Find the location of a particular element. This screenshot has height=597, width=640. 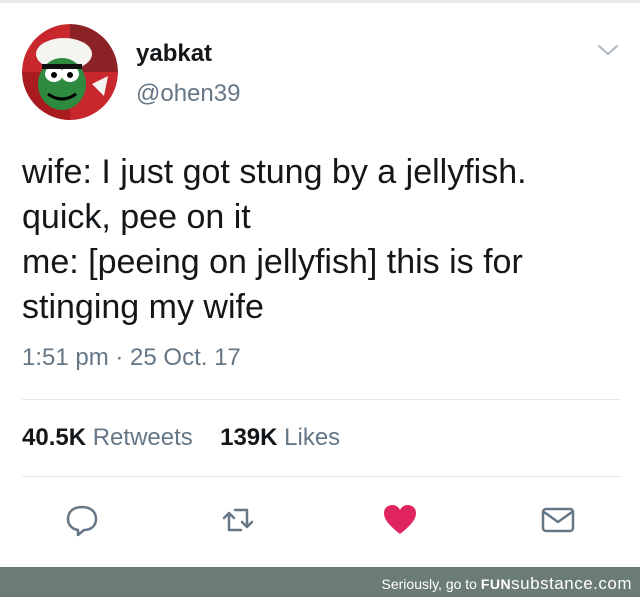

brand-sub: substance is located at coordinates (552, 583).